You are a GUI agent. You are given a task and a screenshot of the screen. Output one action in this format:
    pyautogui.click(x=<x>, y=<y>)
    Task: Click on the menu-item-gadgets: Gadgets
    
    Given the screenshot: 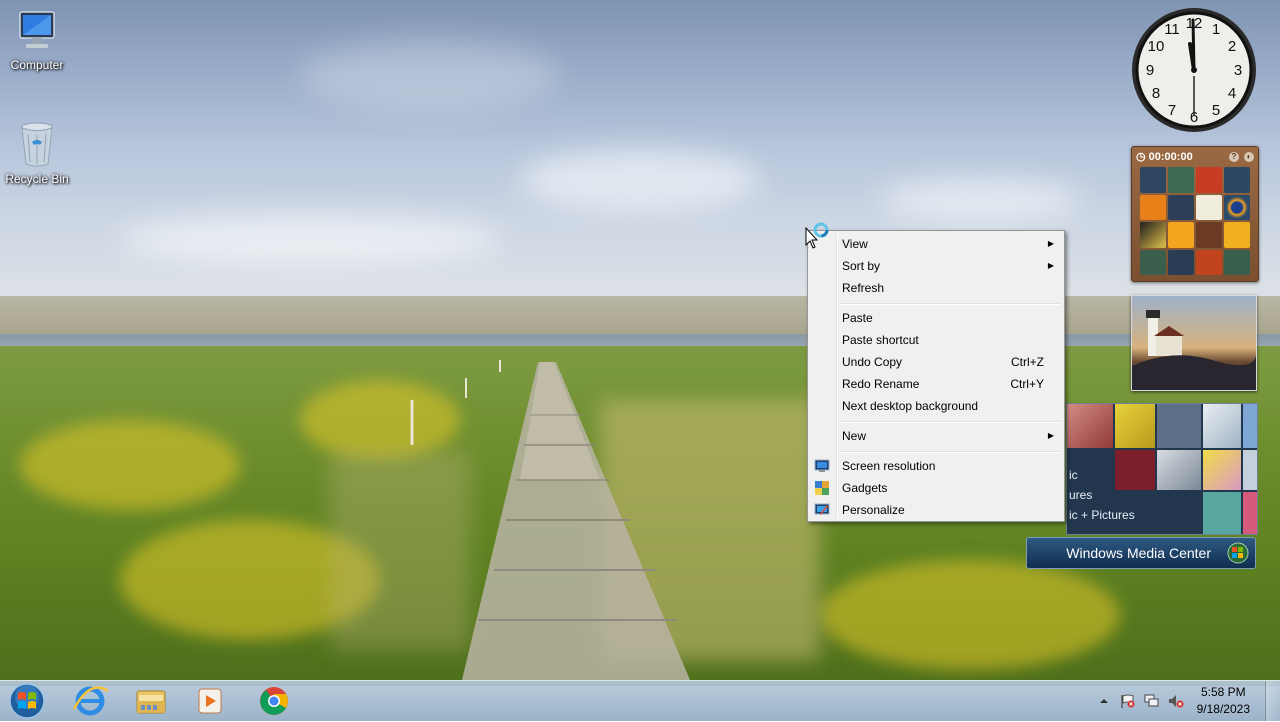 What is the action you would take?
    pyautogui.click(x=936, y=488)
    